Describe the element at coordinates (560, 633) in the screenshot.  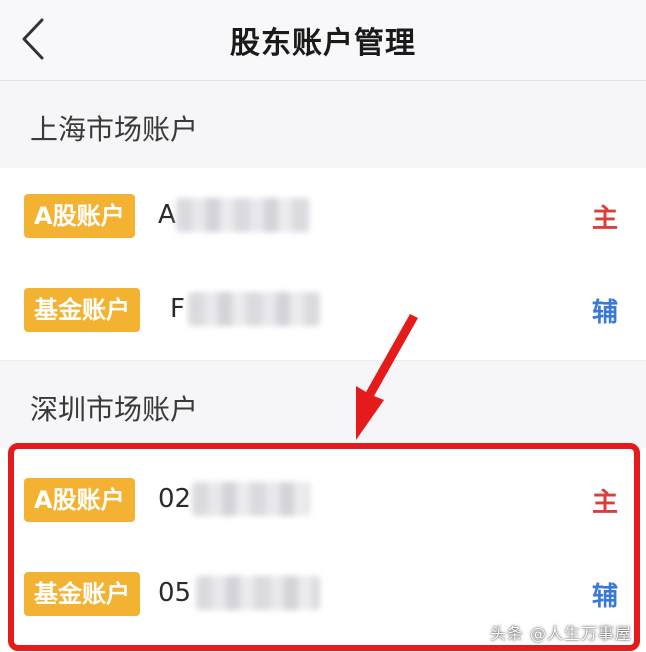
I see `watermark: 头条 @人生万事屋` at that location.